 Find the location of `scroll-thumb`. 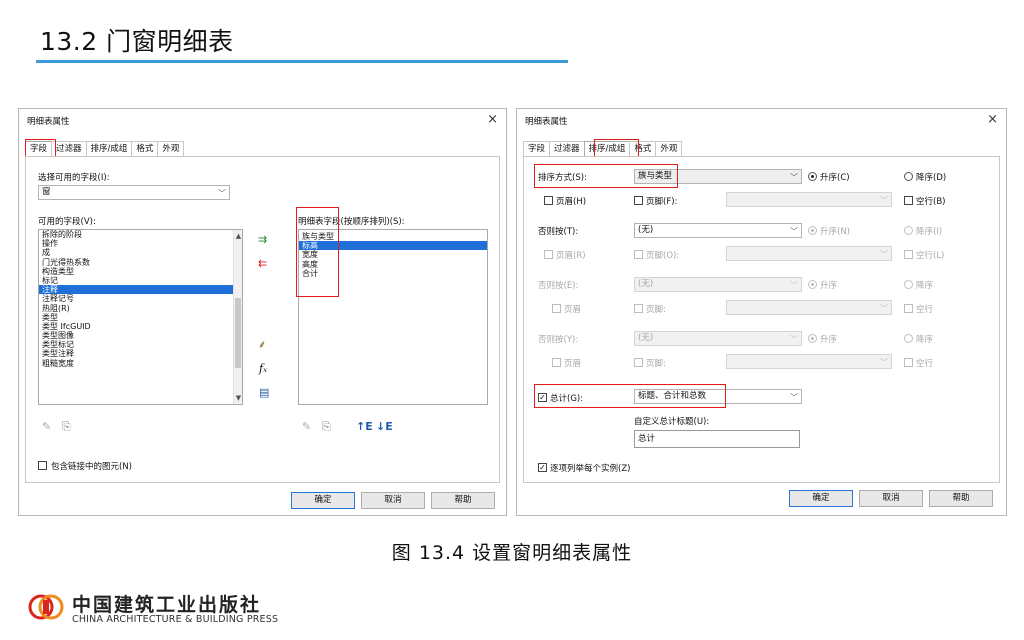

scroll-thumb is located at coordinates (238, 333).